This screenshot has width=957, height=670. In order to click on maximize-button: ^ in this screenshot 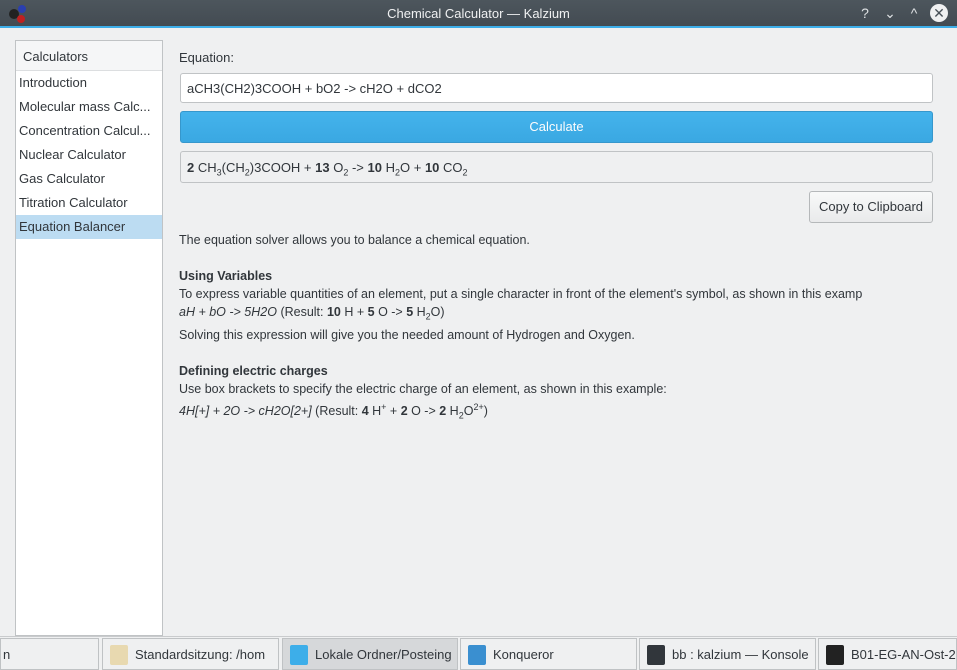, I will do `click(914, 13)`.